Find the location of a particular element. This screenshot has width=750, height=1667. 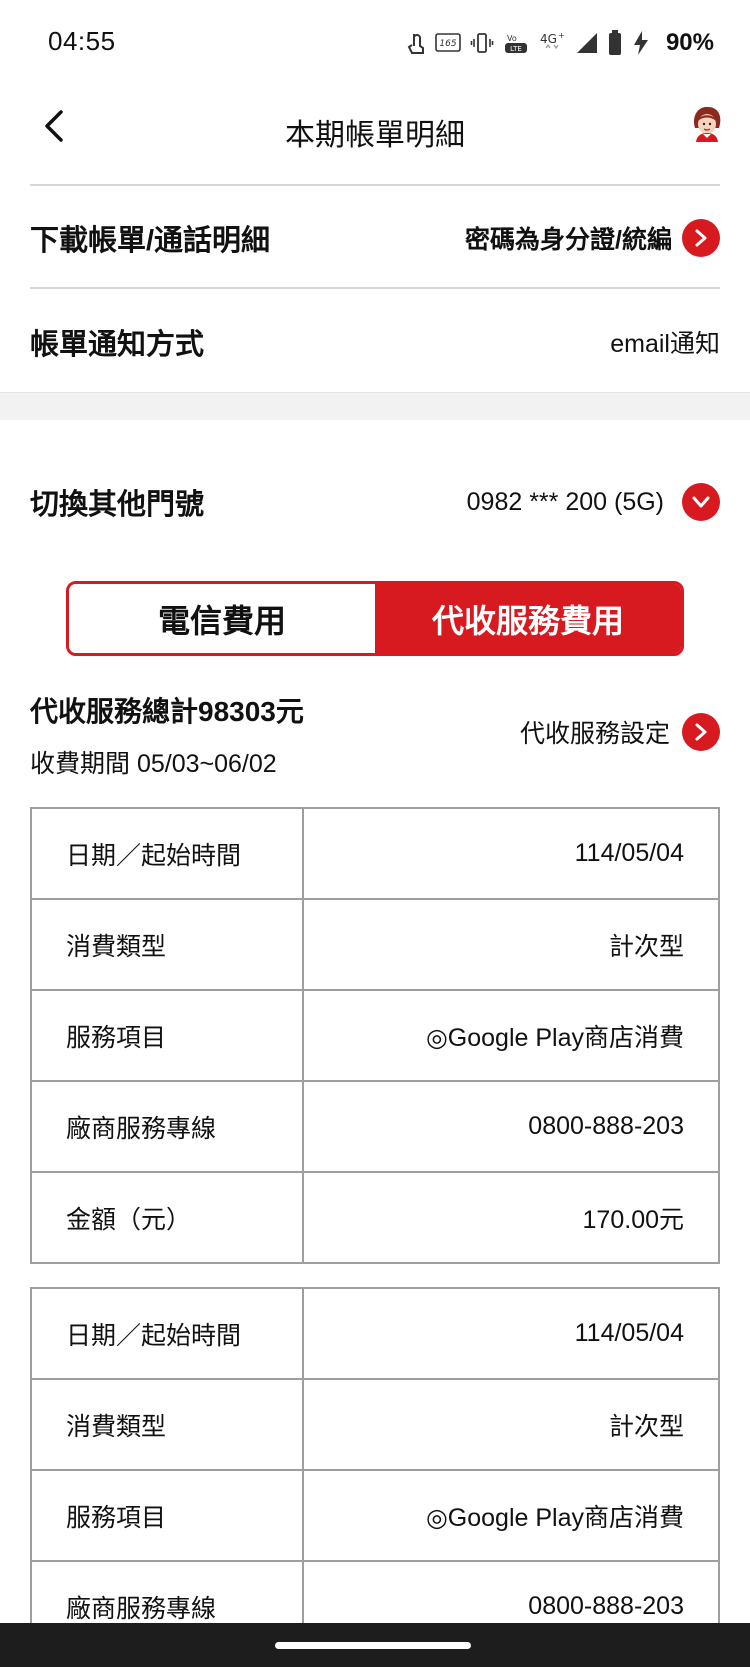

4g-plus-icon: 4G + is located at coordinates (552, 43).